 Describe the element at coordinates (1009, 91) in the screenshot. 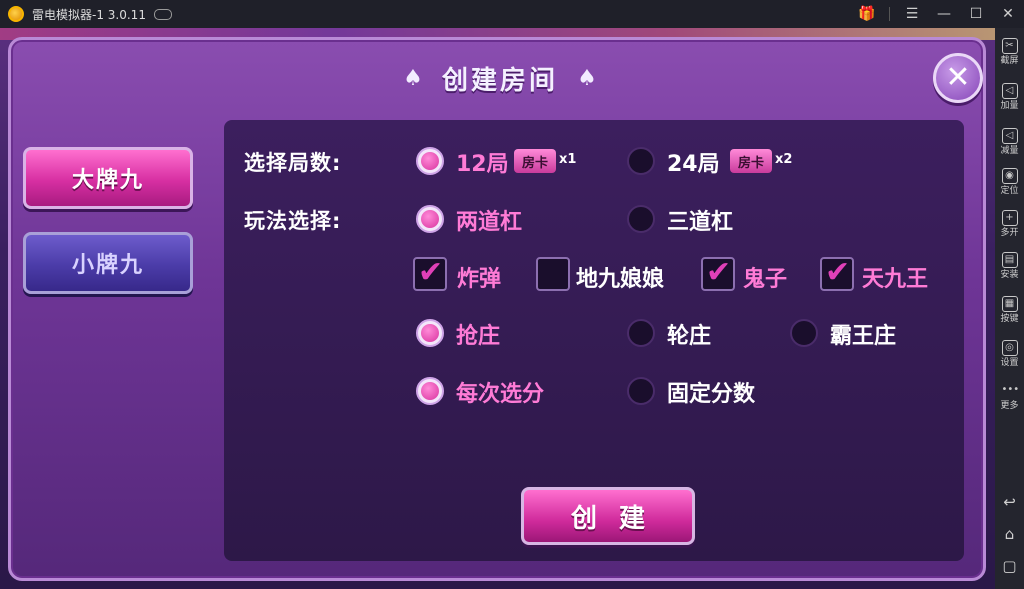

I see `volume-up-icon: ◁` at that location.